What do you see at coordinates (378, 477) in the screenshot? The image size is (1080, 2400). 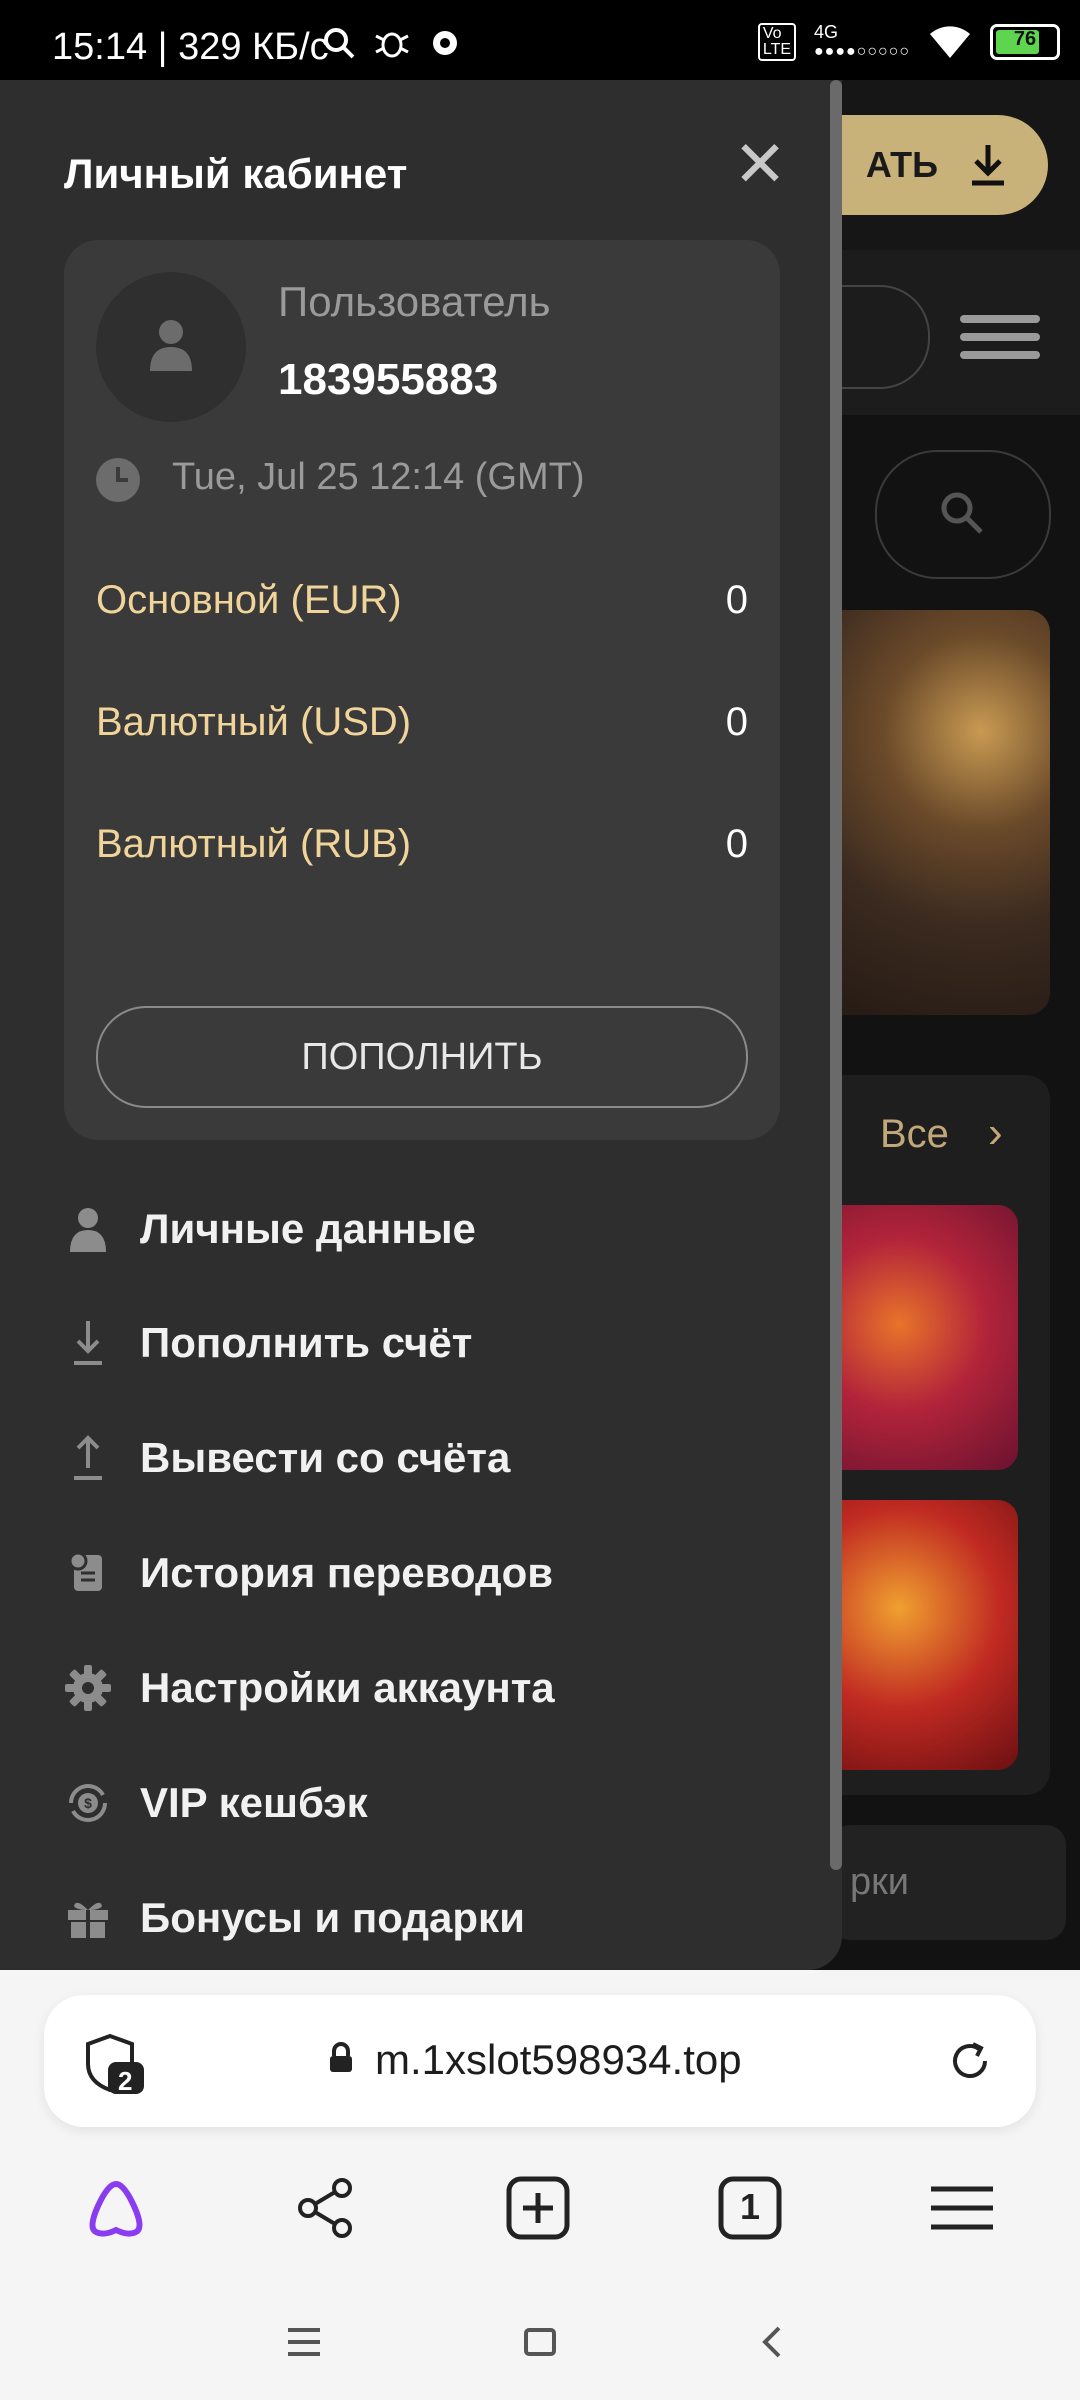 I see `datetime: Tue, Jul 25 12:14 (GMT)` at bounding box center [378, 477].